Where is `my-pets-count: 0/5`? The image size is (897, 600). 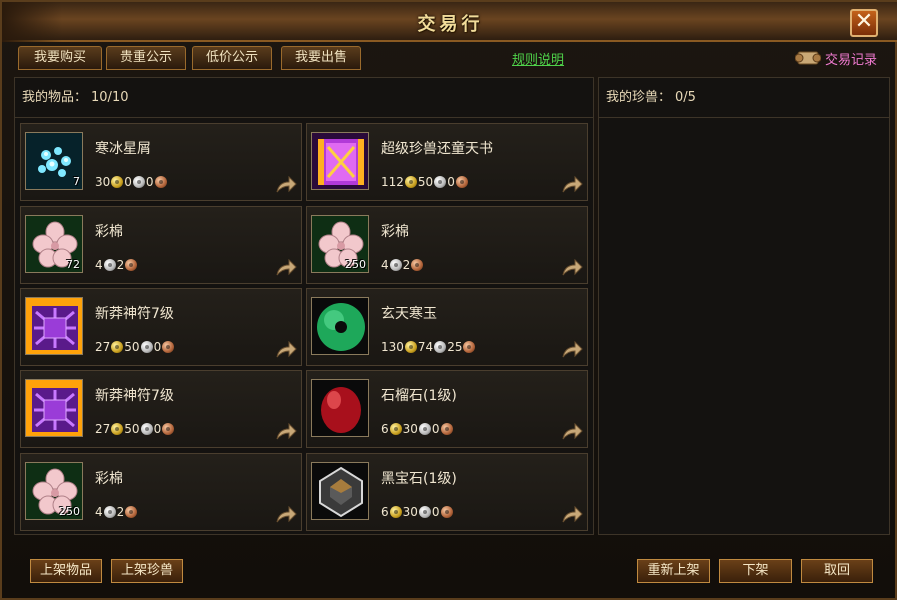 my-pets-count: 0/5 is located at coordinates (685, 97).